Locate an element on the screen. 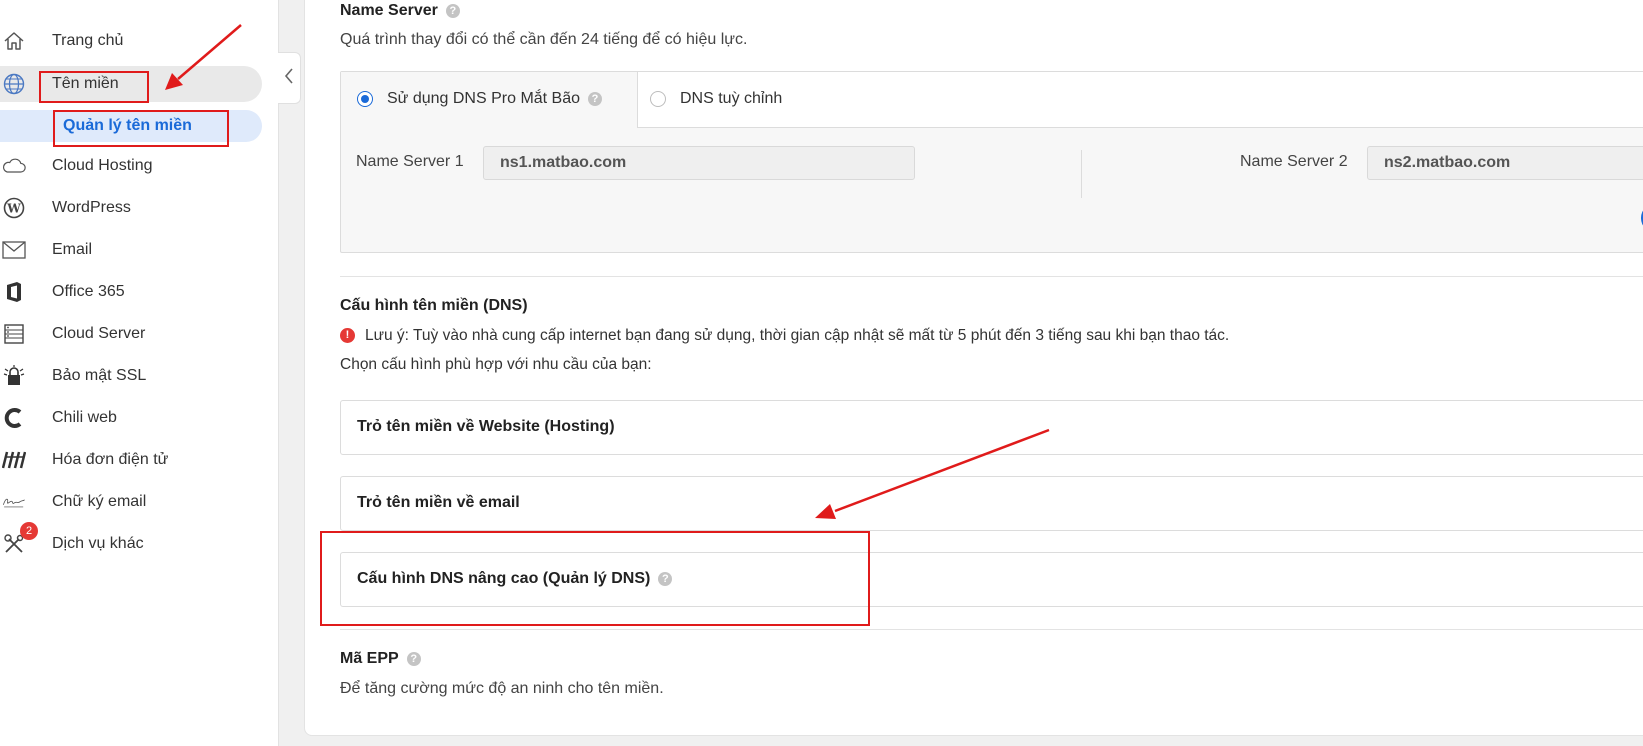  sidebar-item-label: Chili web is located at coordinates (84, 417).